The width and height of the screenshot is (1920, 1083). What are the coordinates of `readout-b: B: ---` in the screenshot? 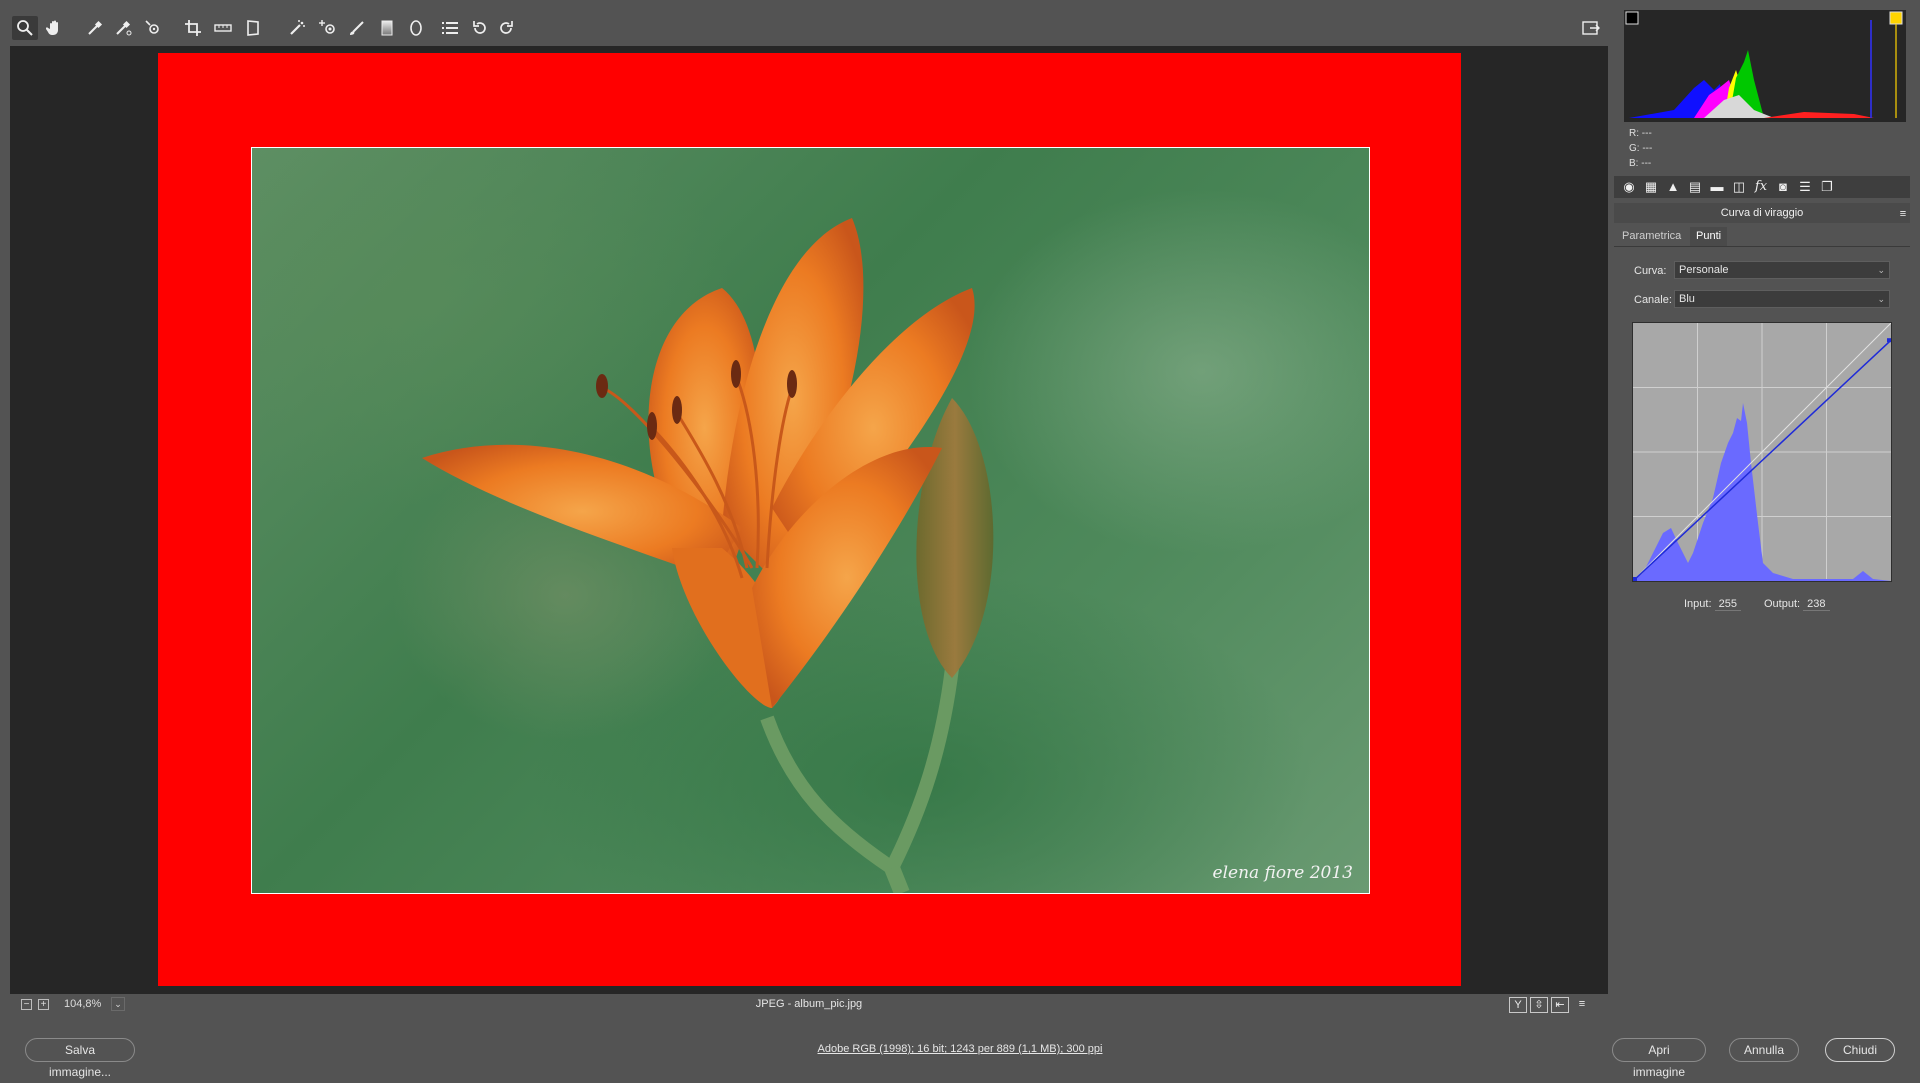 It's located at (1640, 163).